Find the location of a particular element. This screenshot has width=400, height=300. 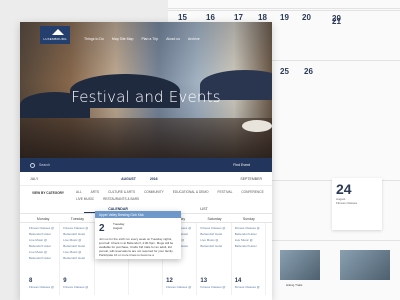

event-popup-day: 2 is located at coordinates (102, 228).